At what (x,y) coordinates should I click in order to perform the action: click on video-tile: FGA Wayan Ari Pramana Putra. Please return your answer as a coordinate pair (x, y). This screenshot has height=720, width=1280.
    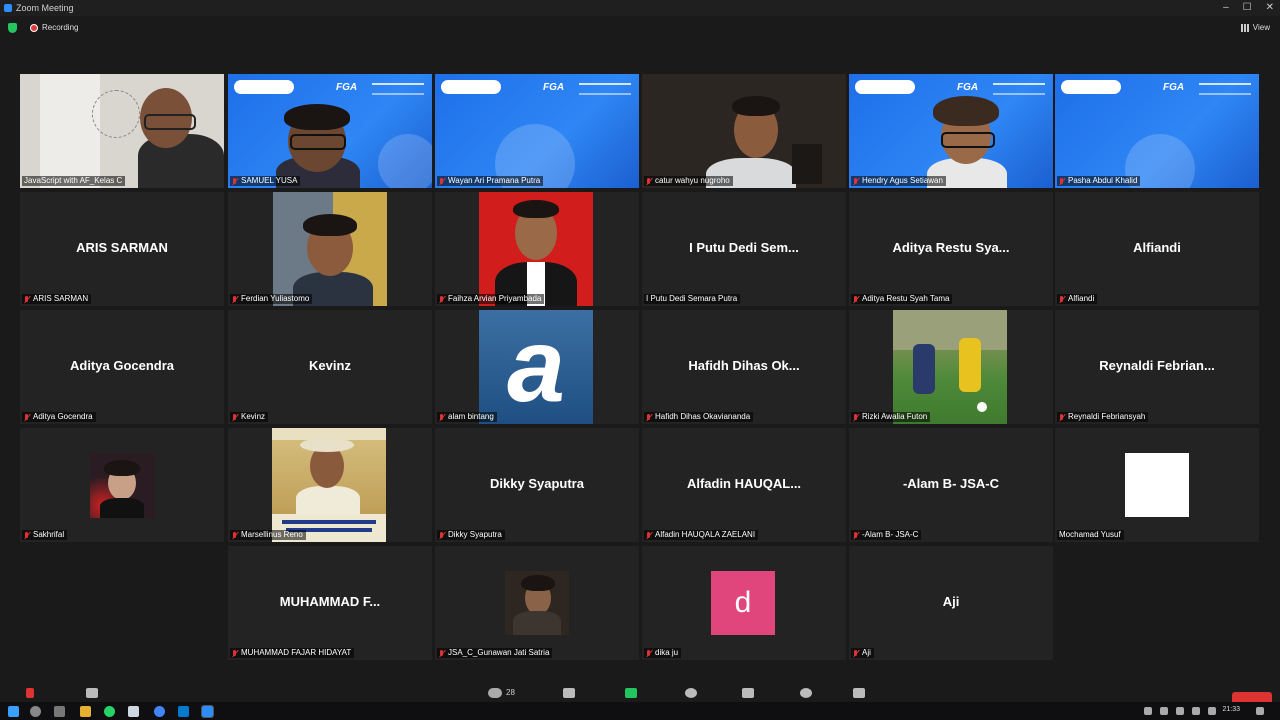
    Looking at the image, I should click on (537, 131).